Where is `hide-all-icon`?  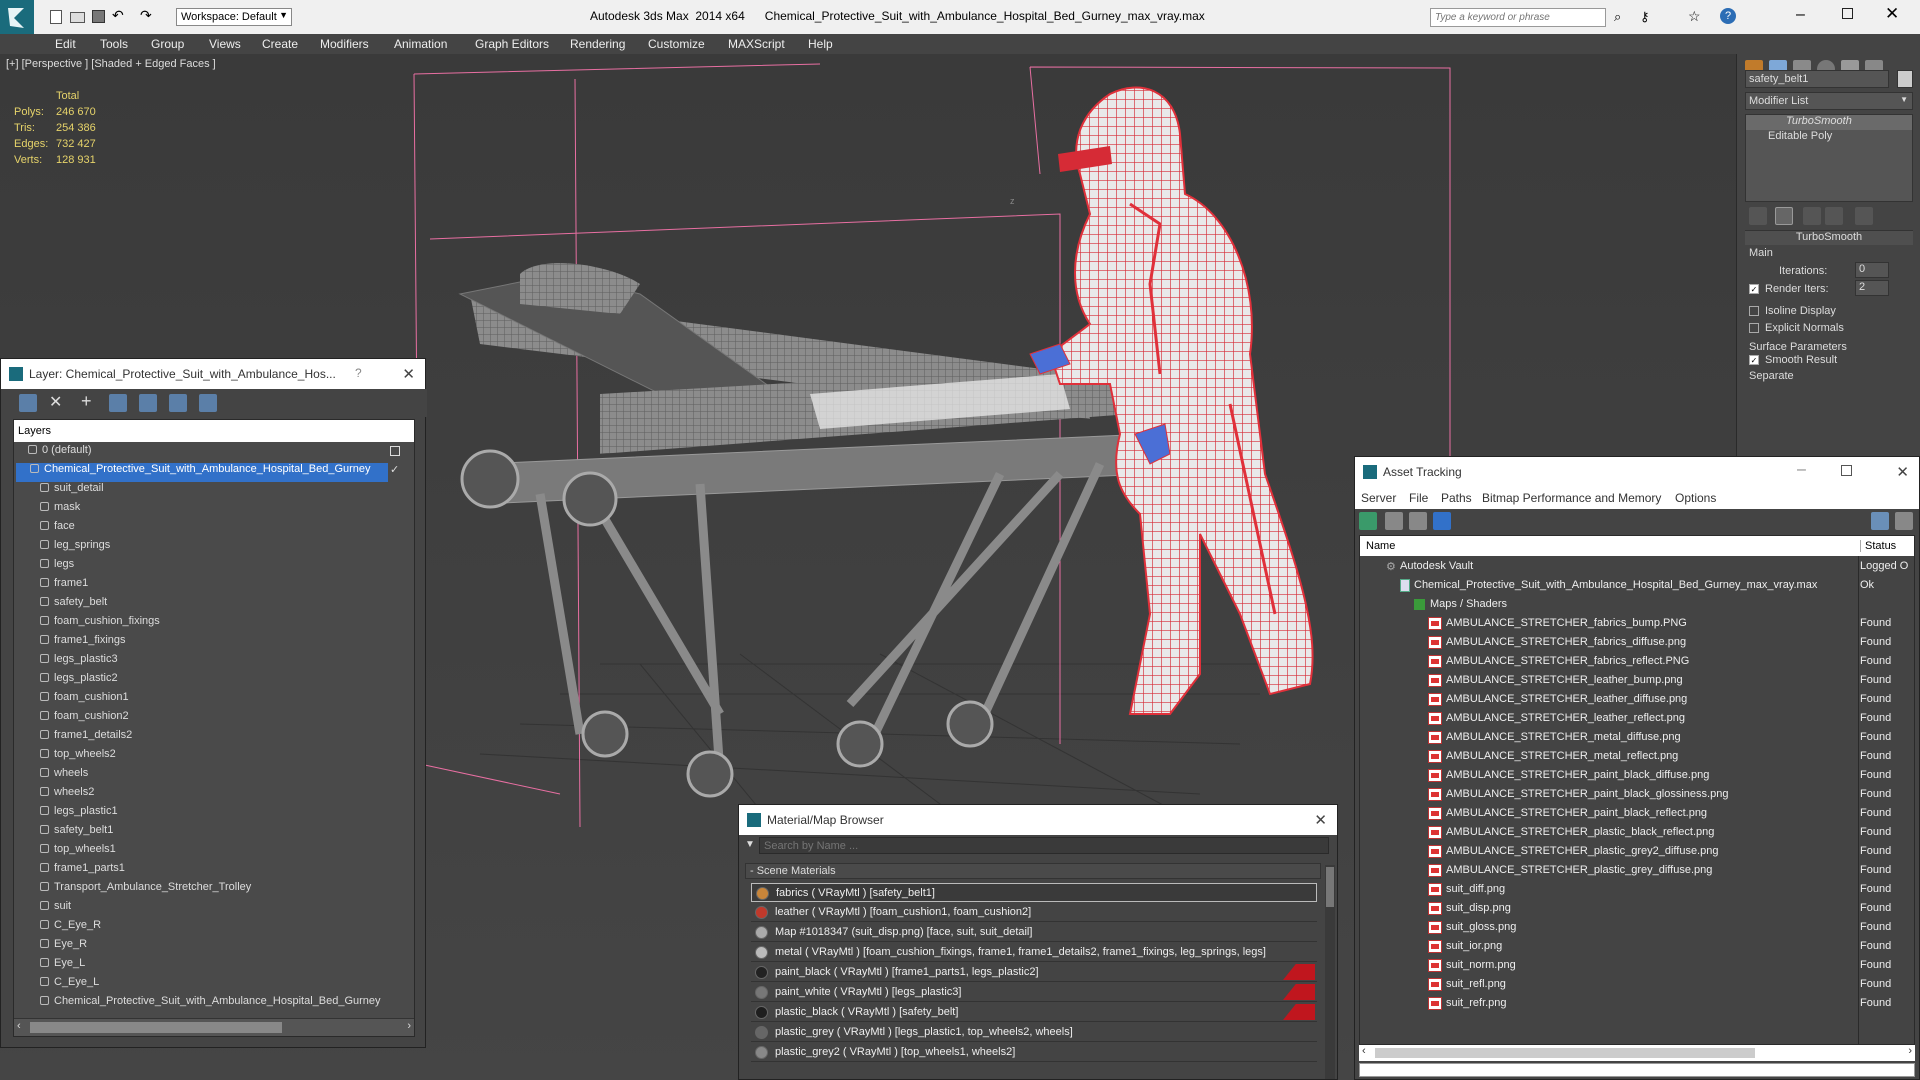
hide-all-icon is located at coordinates (178, 403).